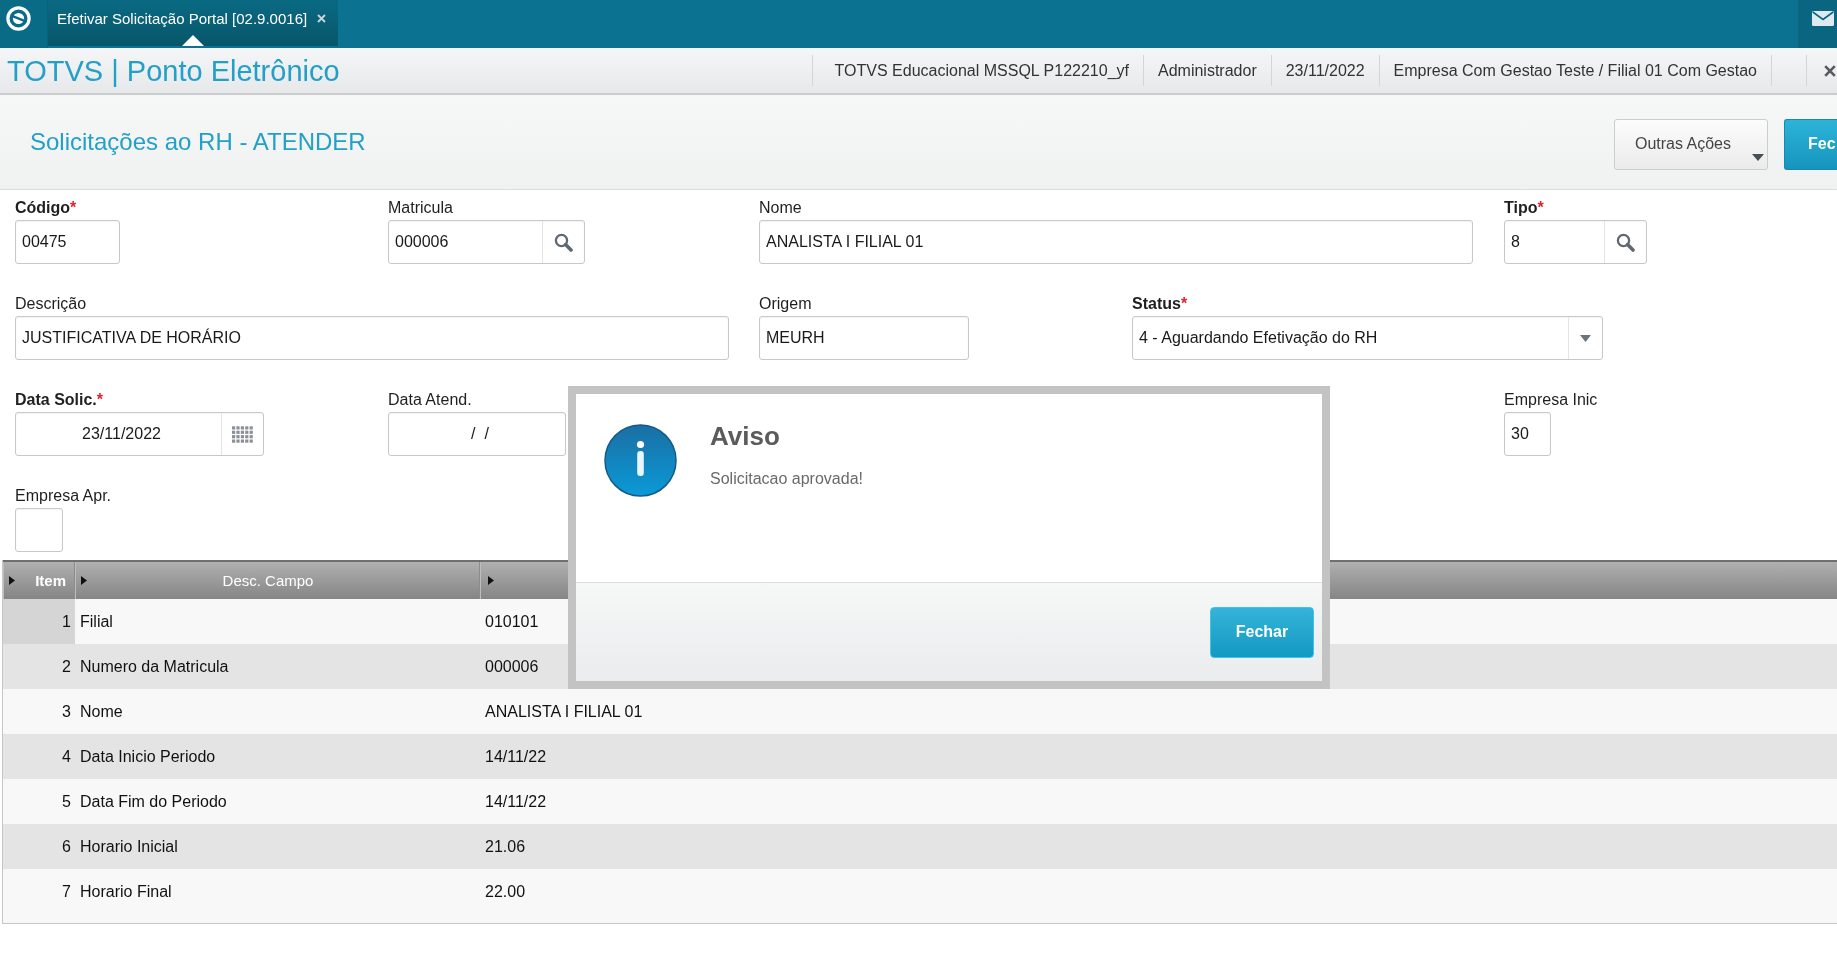  I want to click on pointer-icon, so click(193, 40).